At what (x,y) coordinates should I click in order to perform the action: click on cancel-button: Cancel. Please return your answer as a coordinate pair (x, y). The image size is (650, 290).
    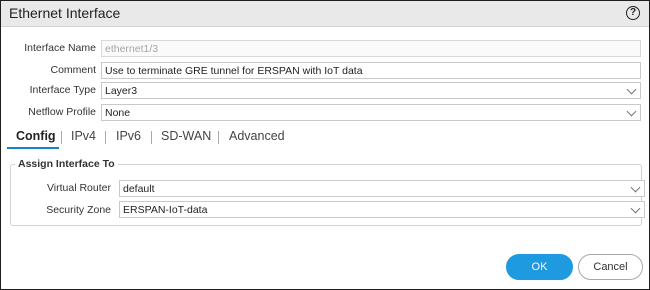
    Looking at the image, I should click on (610, 267).